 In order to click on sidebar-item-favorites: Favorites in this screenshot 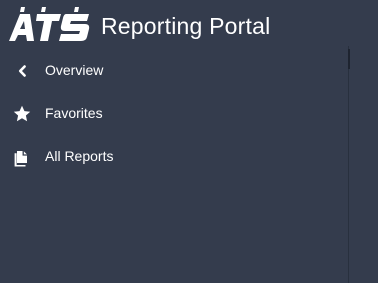, I will do `click(170, 114)`.